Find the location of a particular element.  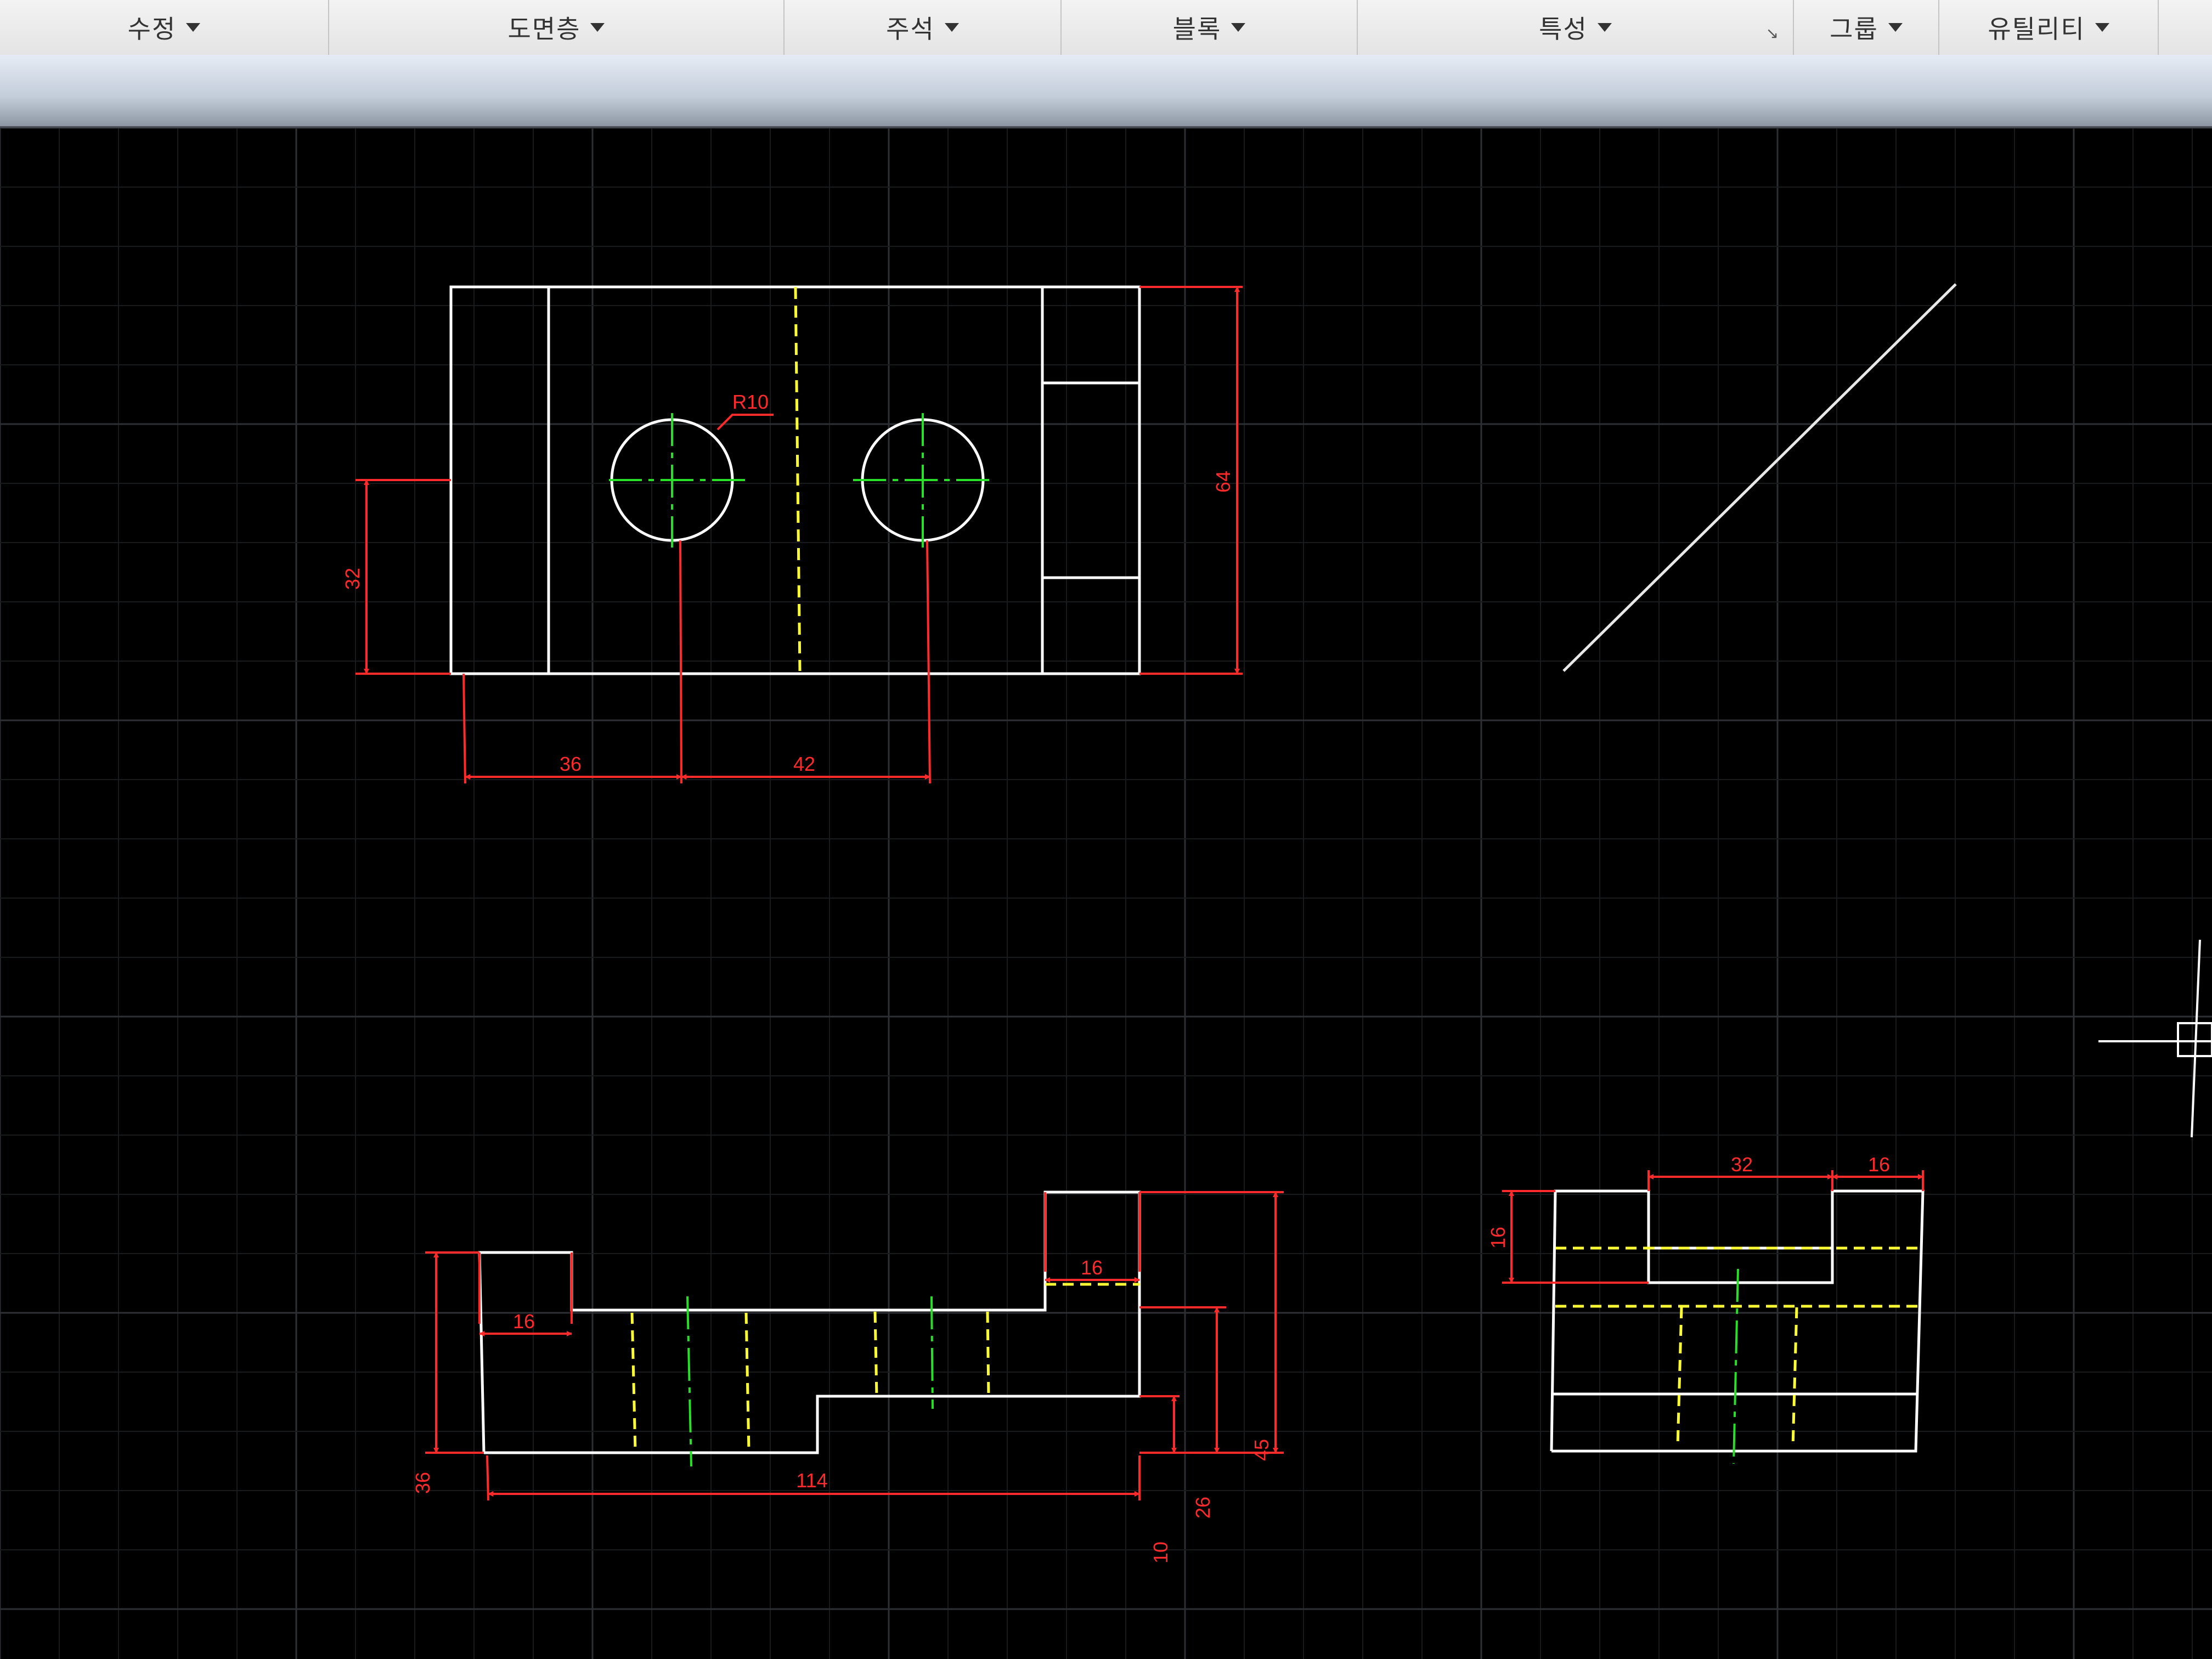

panel-modify: 수정 is located at coordinates (164, 27).